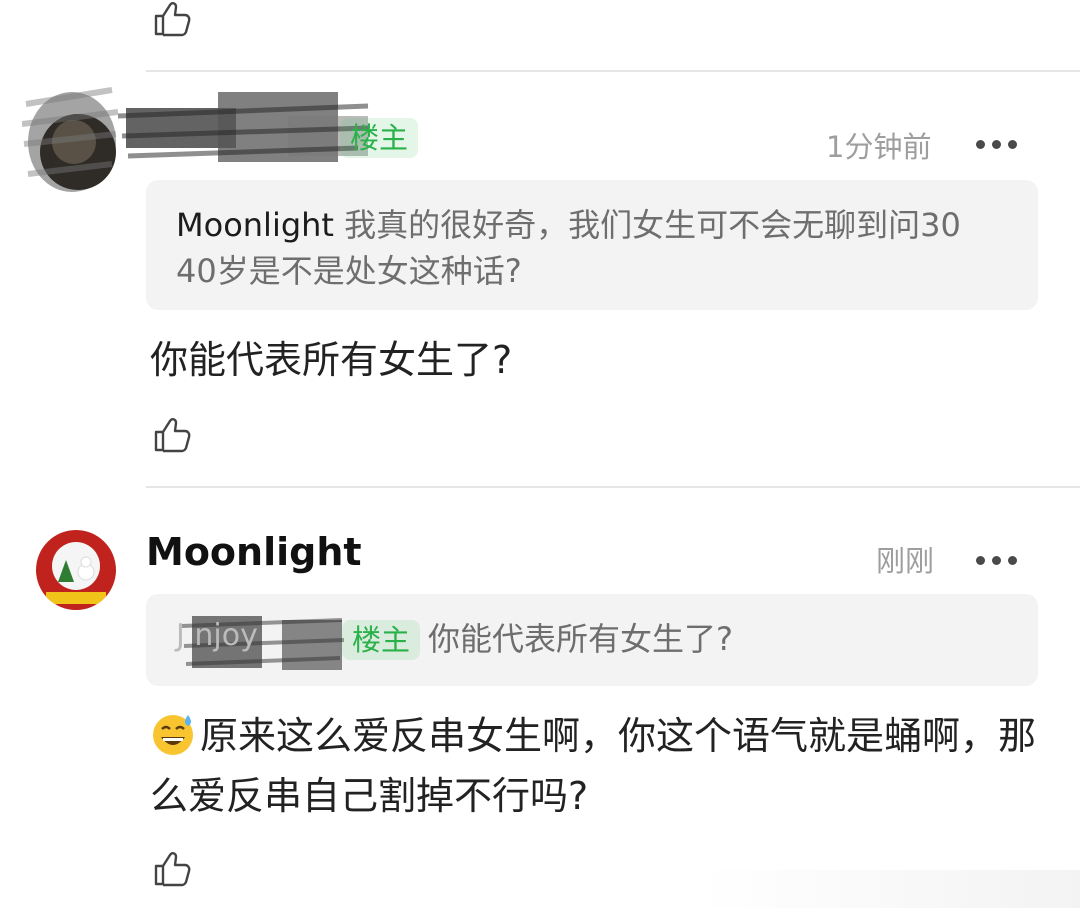 The image size is (1080, 908). Describe the element at coordinates (879, 147) in the screenshot. I see `comment-time: 1分钟前` at that location.